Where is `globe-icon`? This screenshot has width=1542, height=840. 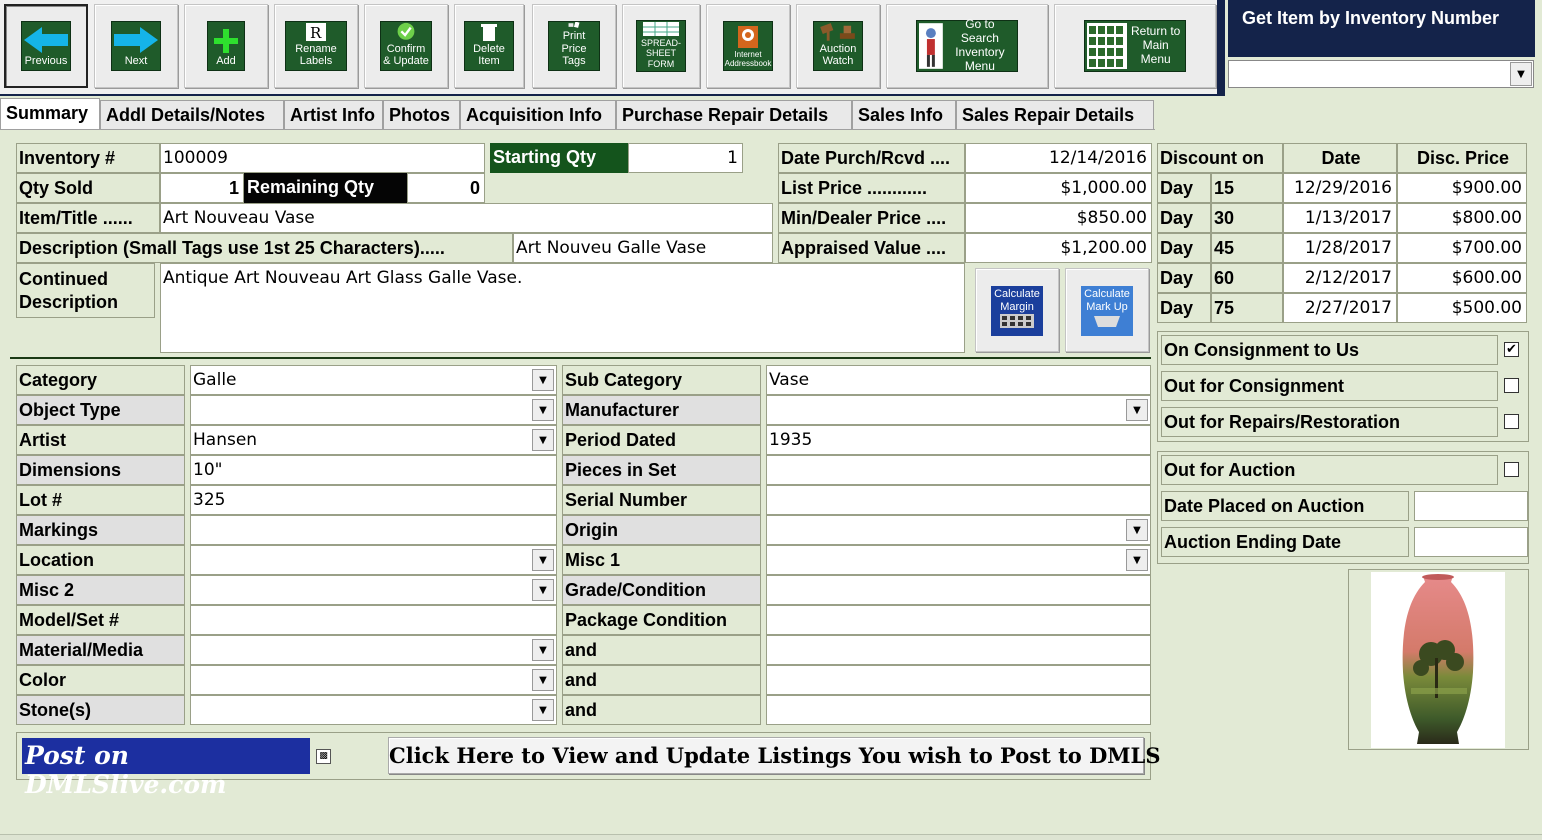 globe-icon is located at coordinates (748, 36).